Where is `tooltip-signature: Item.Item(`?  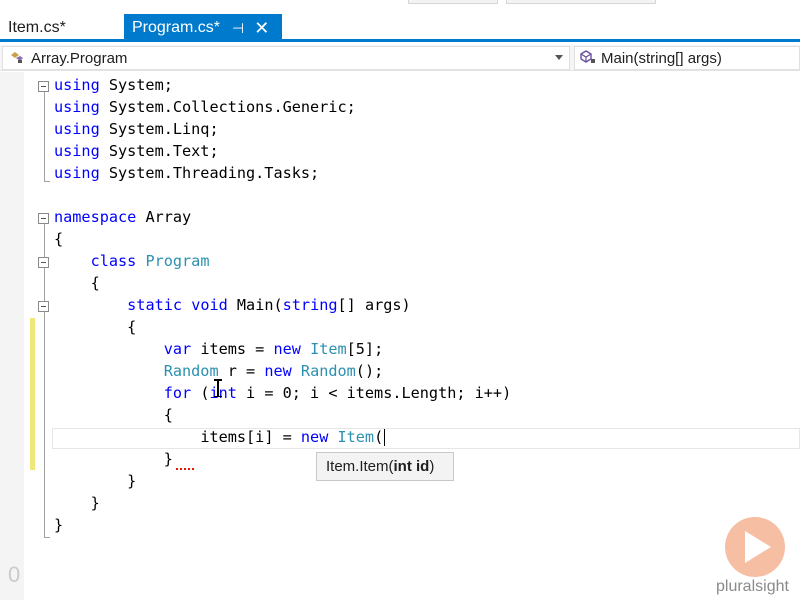 tooltip-signature: Item.Item( is located at coordinates (360, 466).